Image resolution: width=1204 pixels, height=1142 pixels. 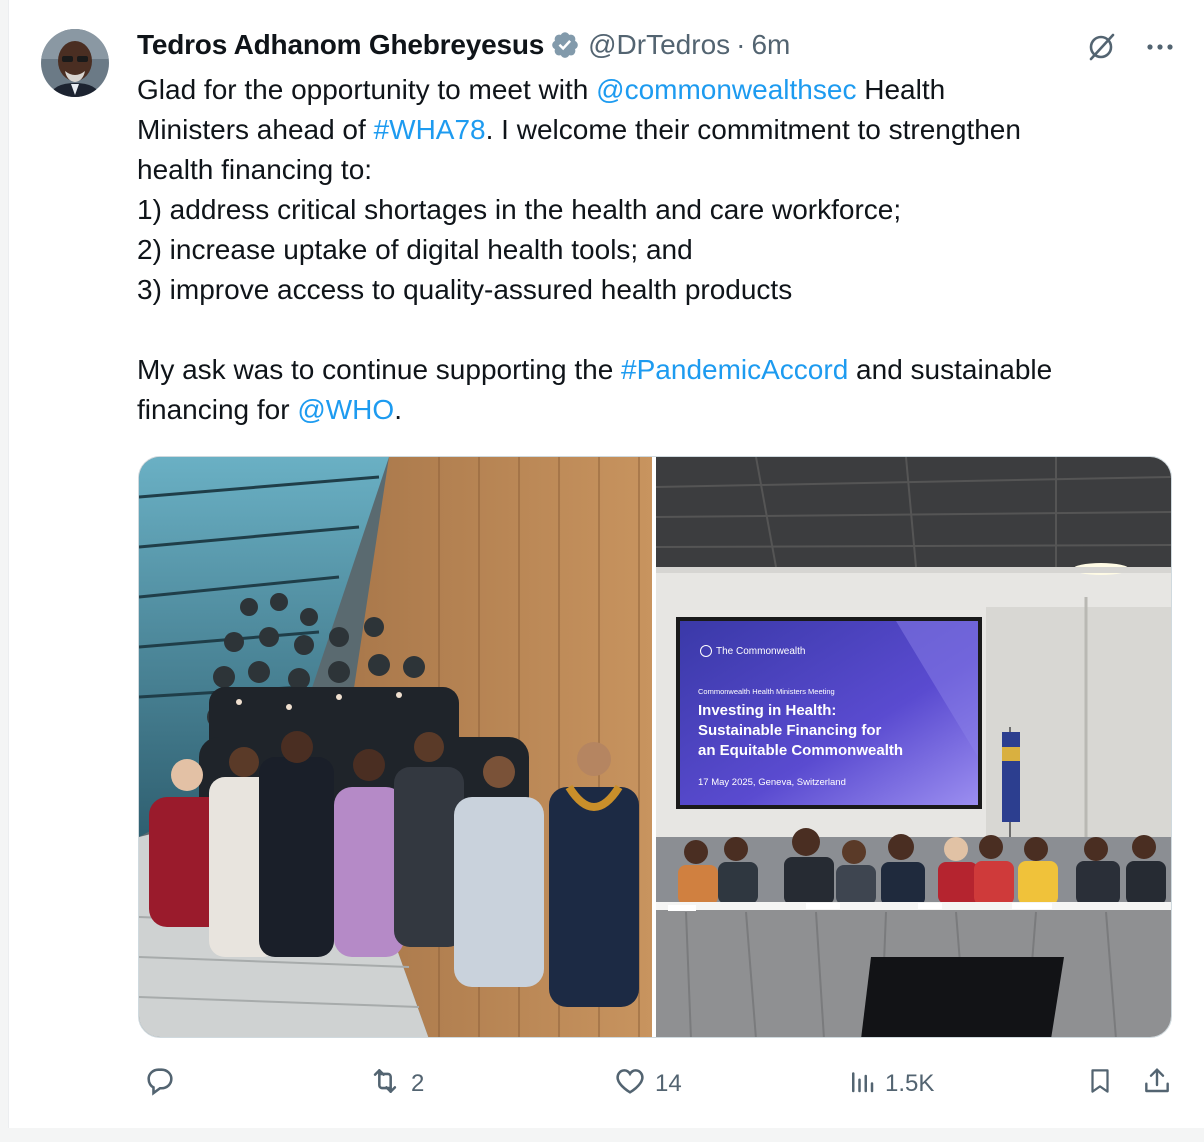 What do you see at coordinates (565, 45) in the screenshot?
I see `verified-badge-icon` at bounding box center [565, 45].